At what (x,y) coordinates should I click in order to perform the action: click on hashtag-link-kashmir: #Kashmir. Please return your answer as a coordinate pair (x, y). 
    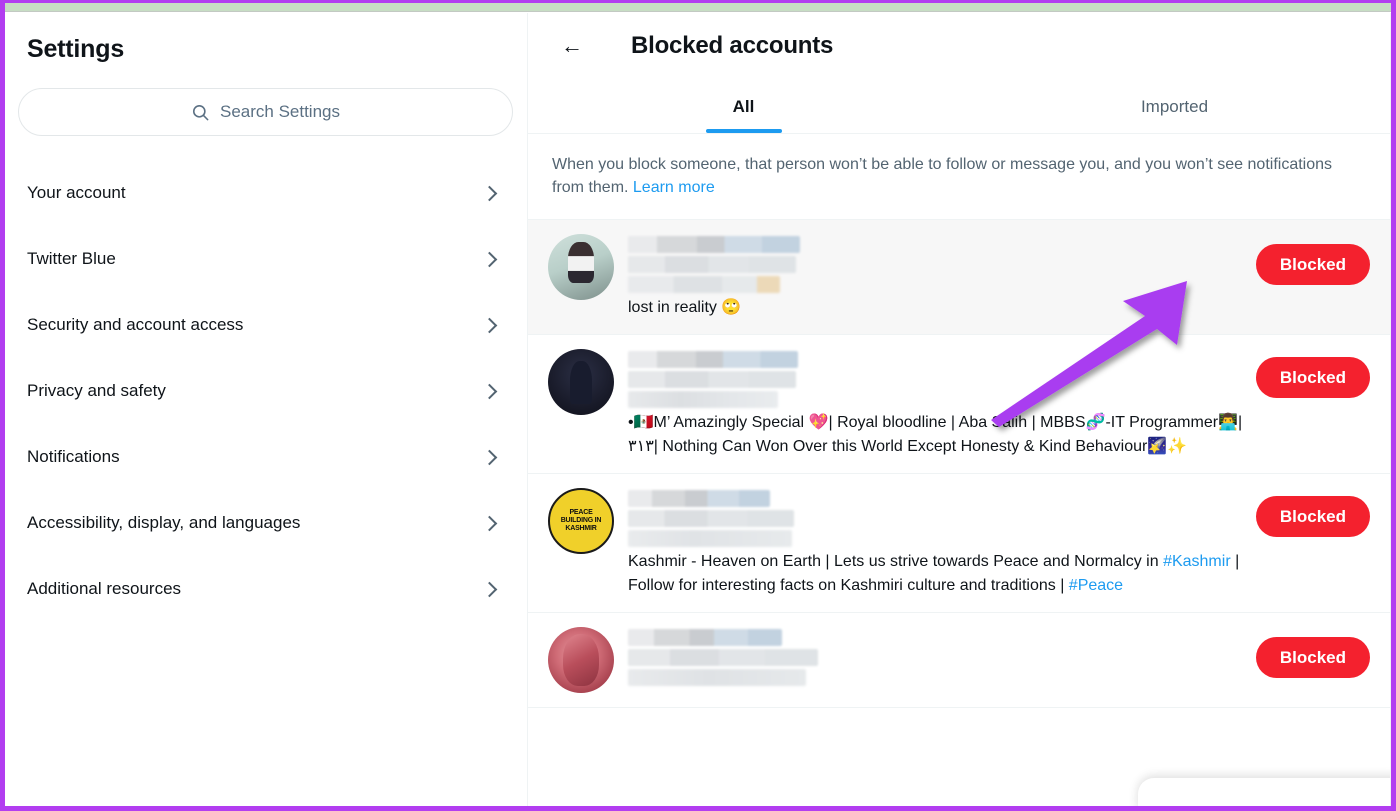
    Looking at the image, I should click on (1197, 561).